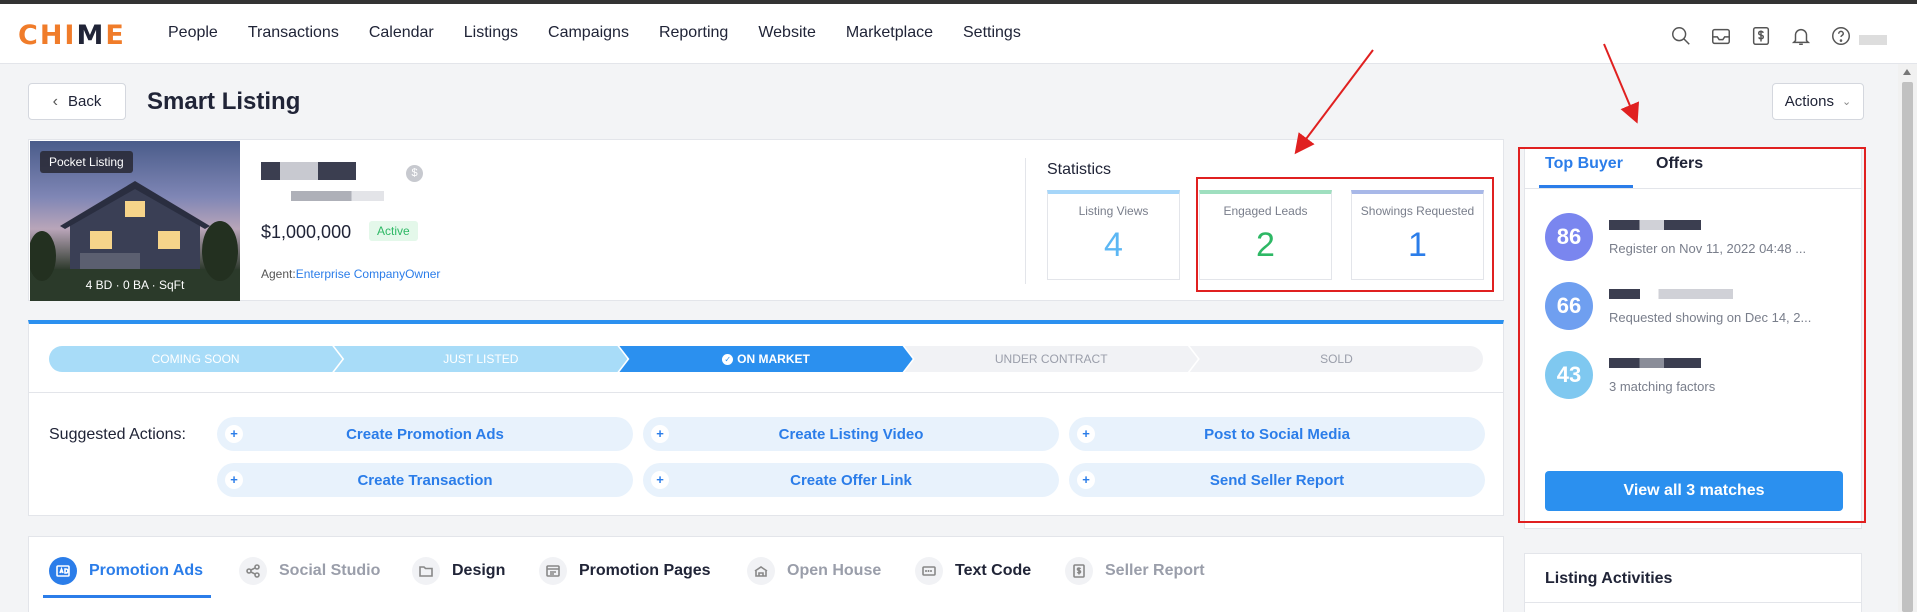 The width and height of the screenshot is (1917, 612). What do you see at coordinates (193, 33) in the screenshot?
I see `nav-people: People` at bounding box center [193, 33].